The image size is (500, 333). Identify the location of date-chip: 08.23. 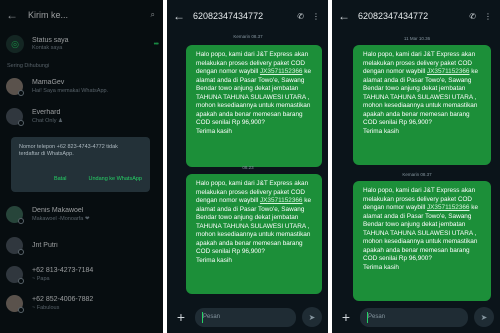
(248, 167).